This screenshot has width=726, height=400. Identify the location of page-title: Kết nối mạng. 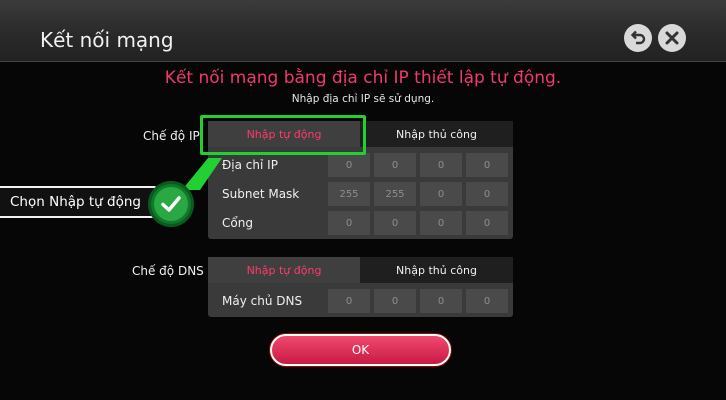
(107, 40).